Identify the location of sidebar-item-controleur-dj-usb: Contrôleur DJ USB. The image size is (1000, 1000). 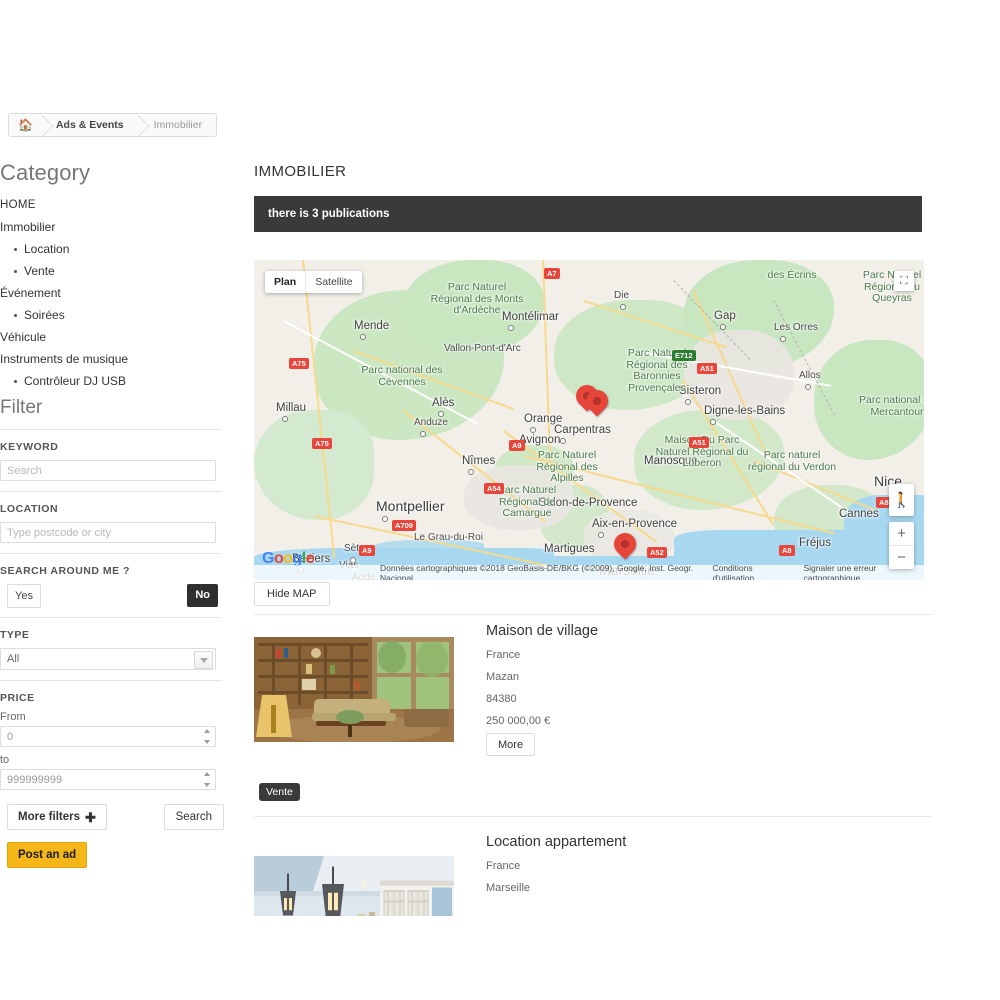
(119, 381).